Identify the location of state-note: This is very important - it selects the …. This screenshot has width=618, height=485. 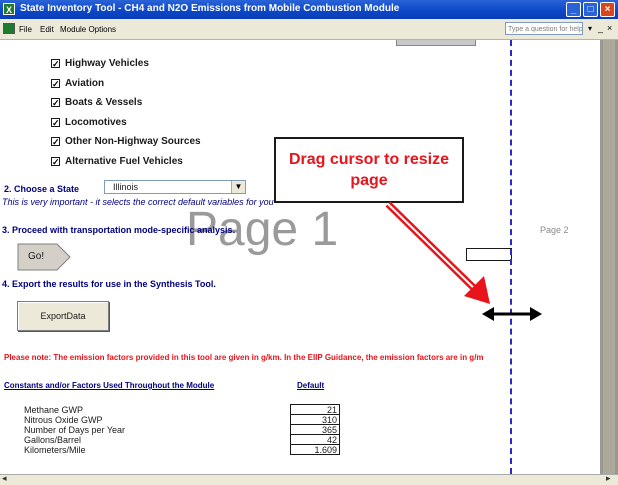
(138, 202).